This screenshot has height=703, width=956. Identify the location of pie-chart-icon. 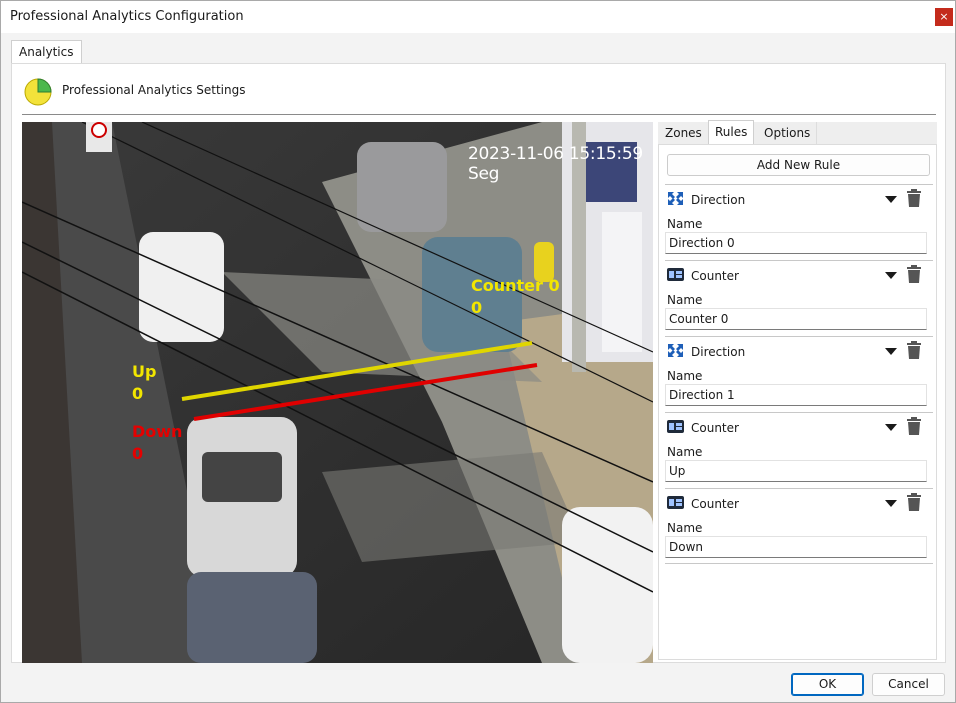
(38, 92).